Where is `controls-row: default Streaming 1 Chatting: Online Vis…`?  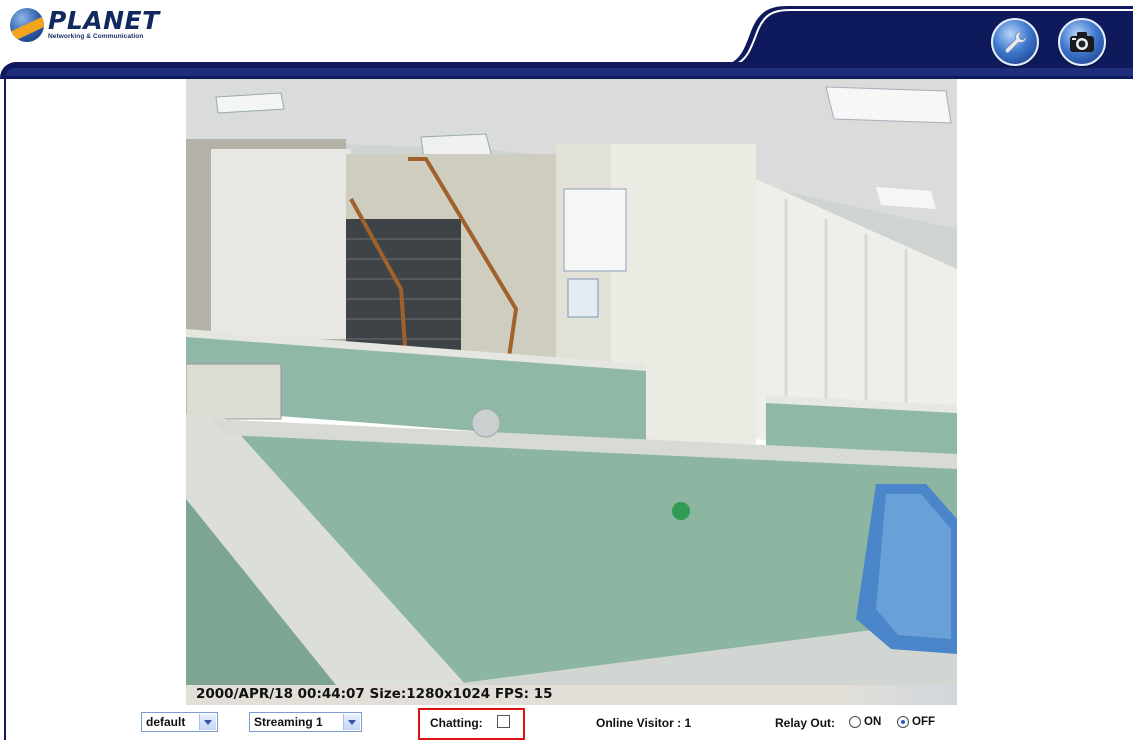
controls-row: default Streaming 1 Chatting: Online Vis… is located at coordinates (566, 723).